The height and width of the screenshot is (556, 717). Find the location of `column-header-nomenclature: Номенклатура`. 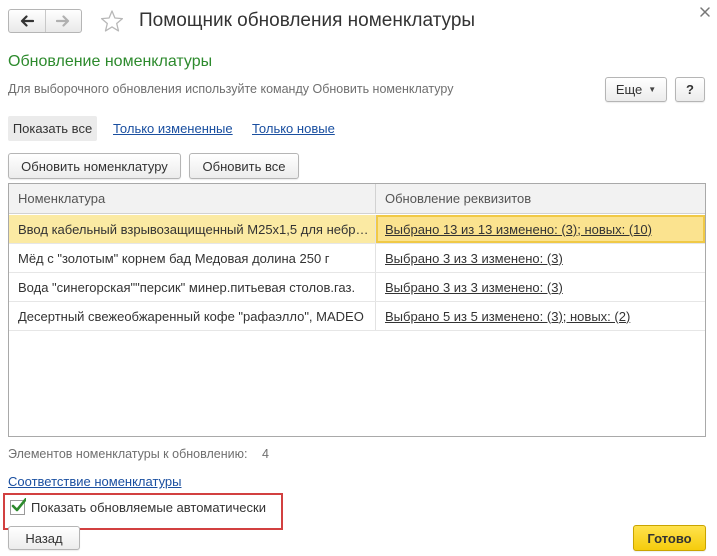

column-header-nomenclature: Номенклатура is located at coordinates (192, 198).